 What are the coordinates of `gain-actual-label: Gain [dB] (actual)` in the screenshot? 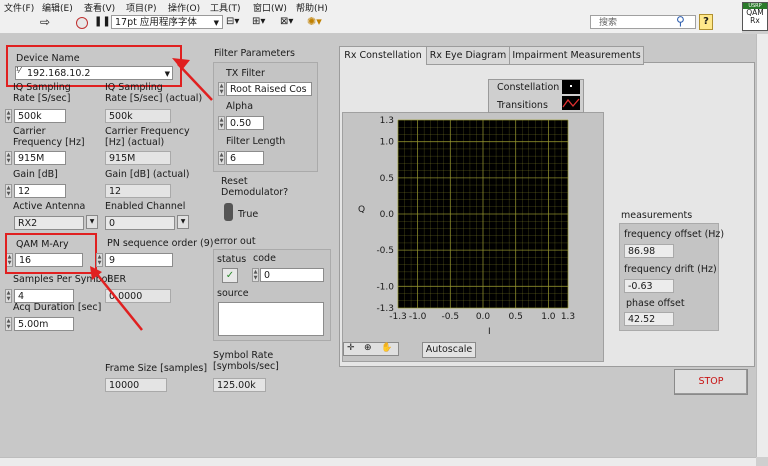 It's located at (147, 174).